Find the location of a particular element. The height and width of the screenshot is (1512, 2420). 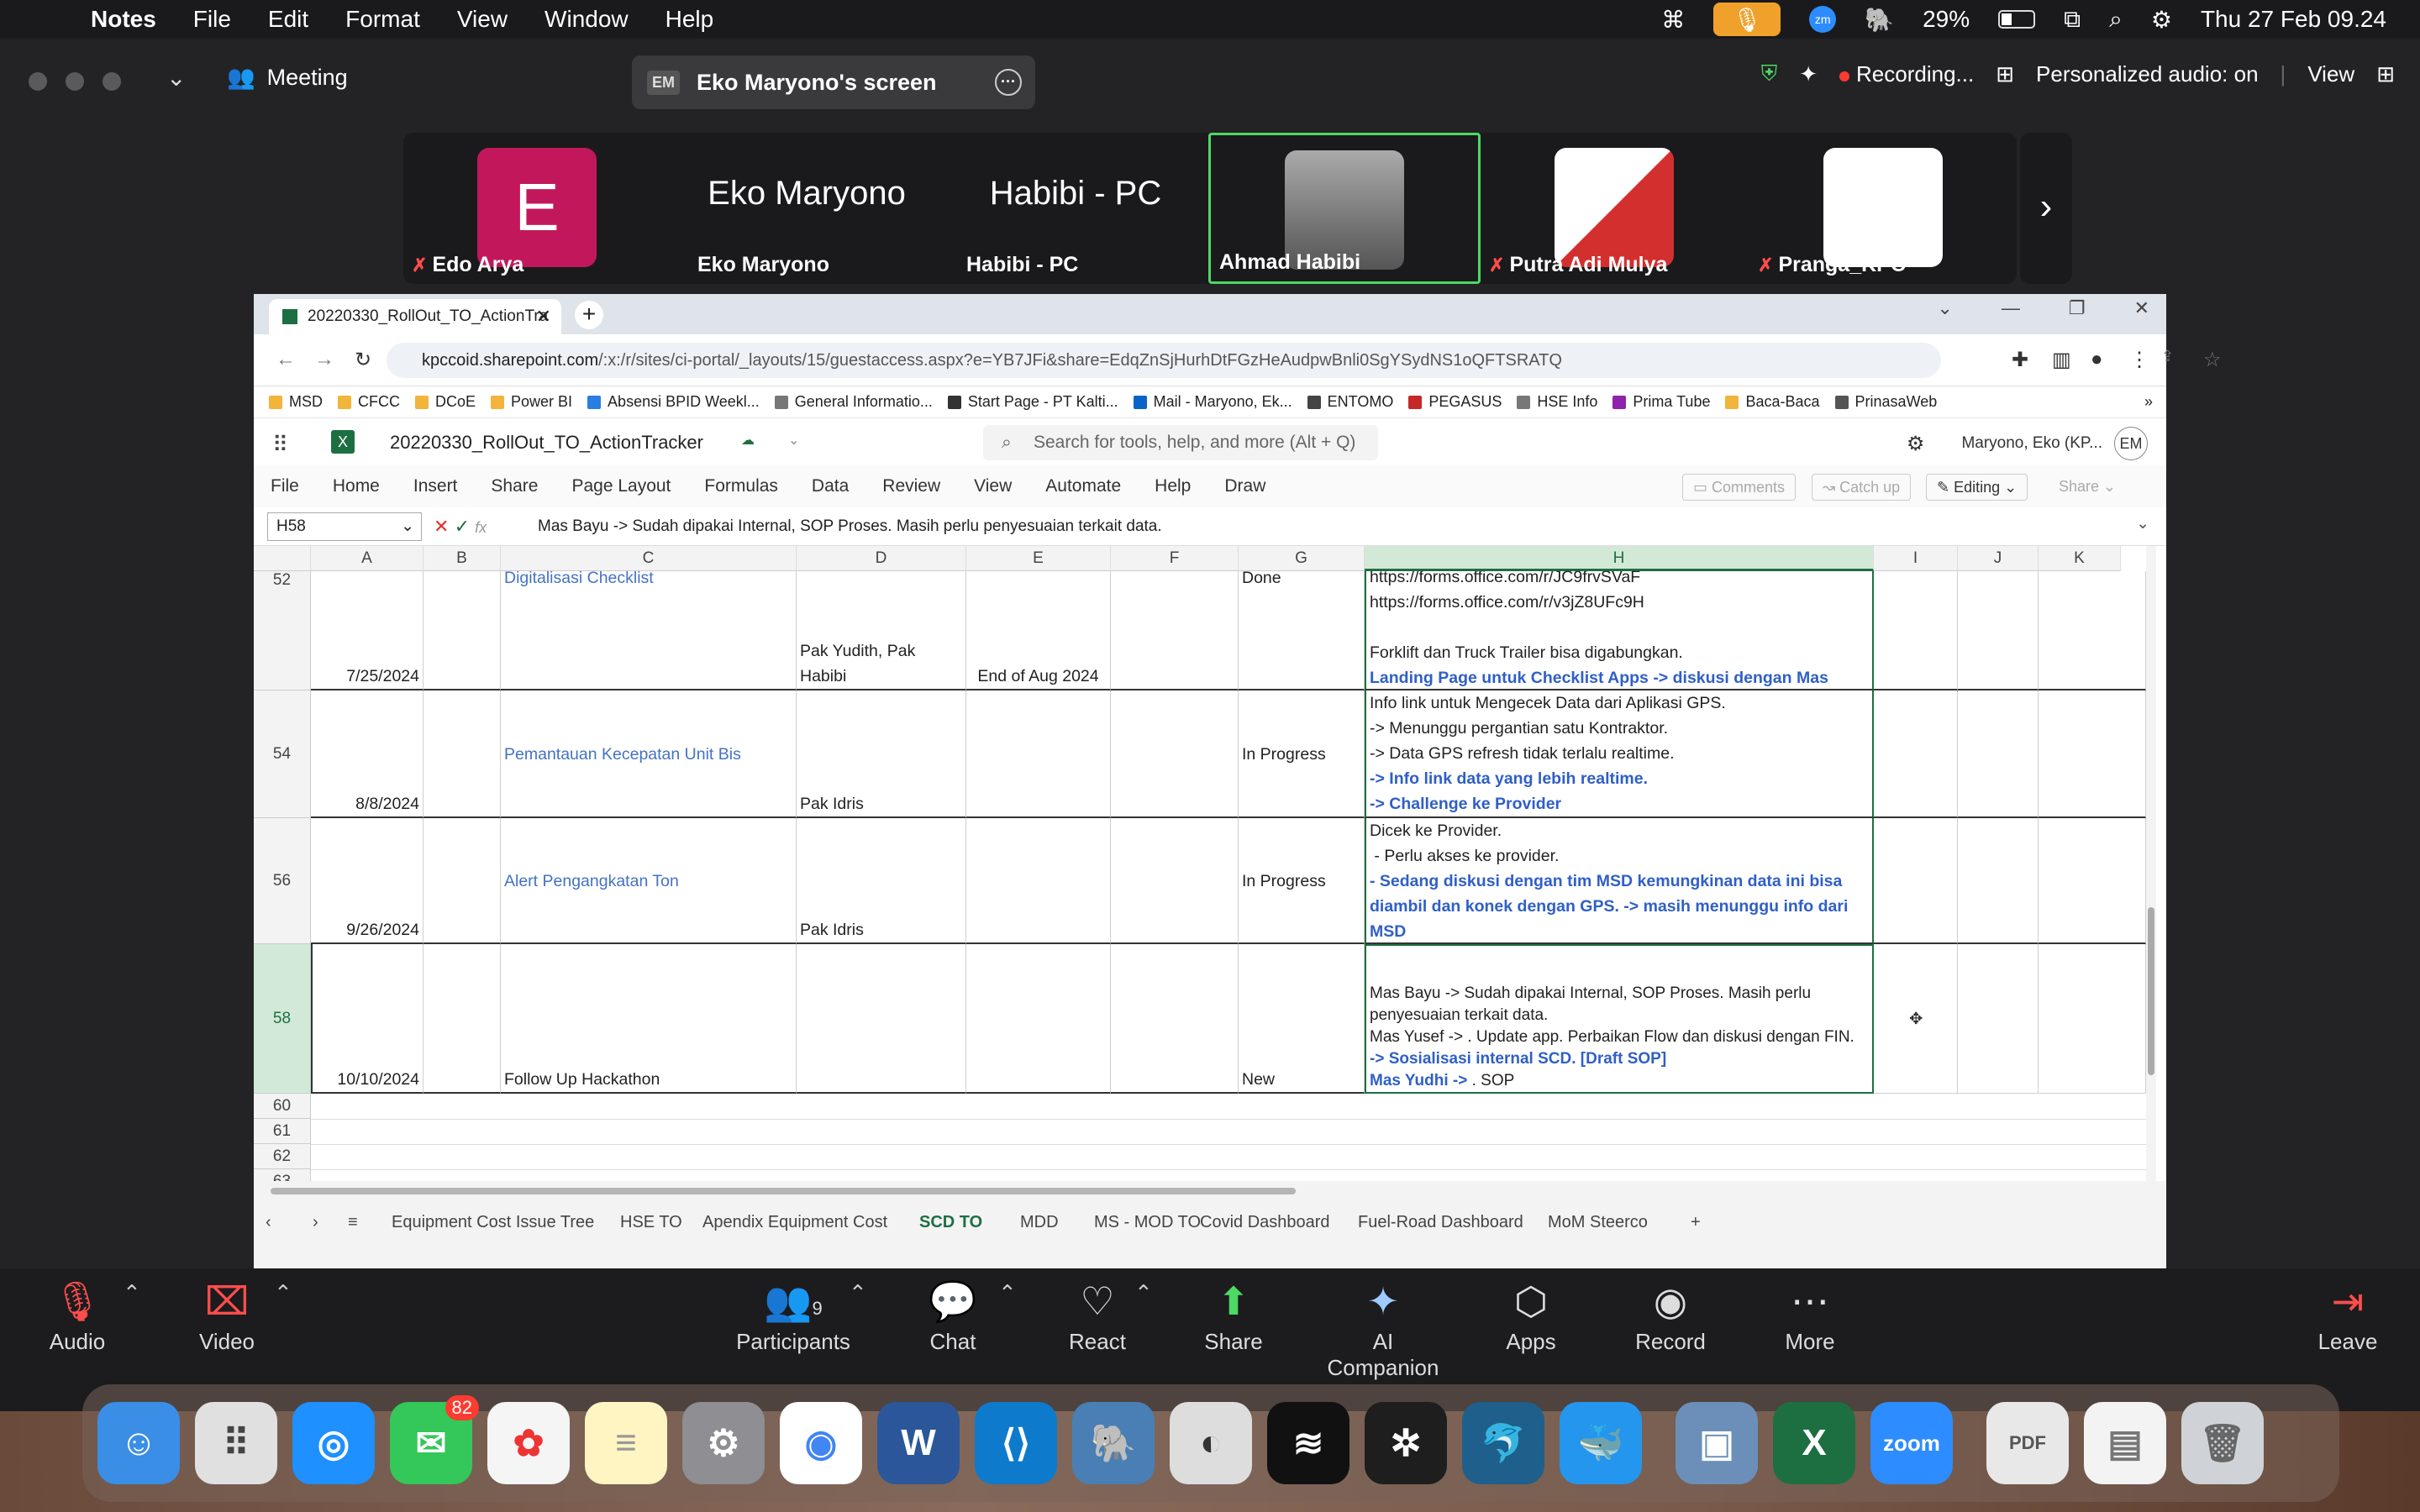

excel-icon: X is located at coordinates (1814, 1443).